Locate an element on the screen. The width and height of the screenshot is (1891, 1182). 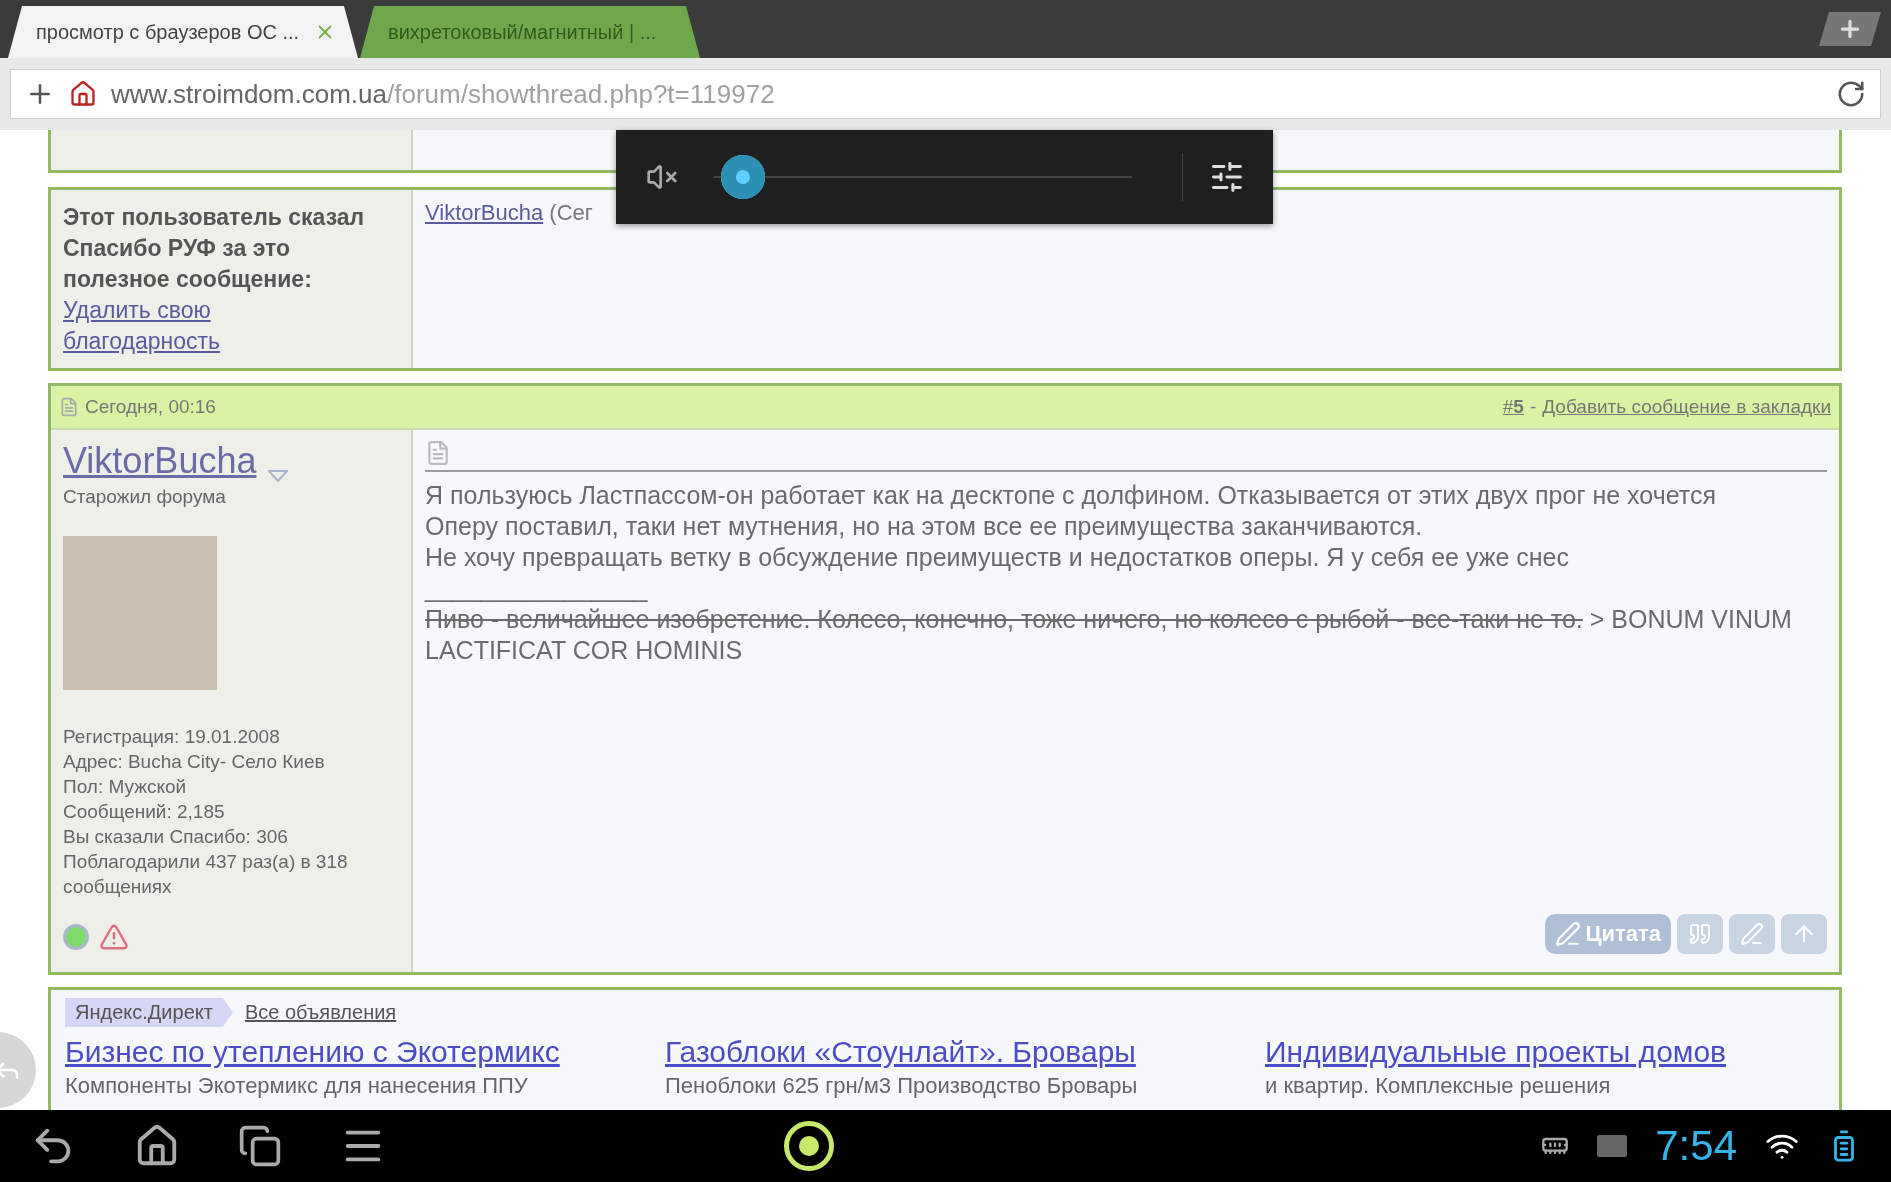
post-icon is located at coordinates (69, 407).